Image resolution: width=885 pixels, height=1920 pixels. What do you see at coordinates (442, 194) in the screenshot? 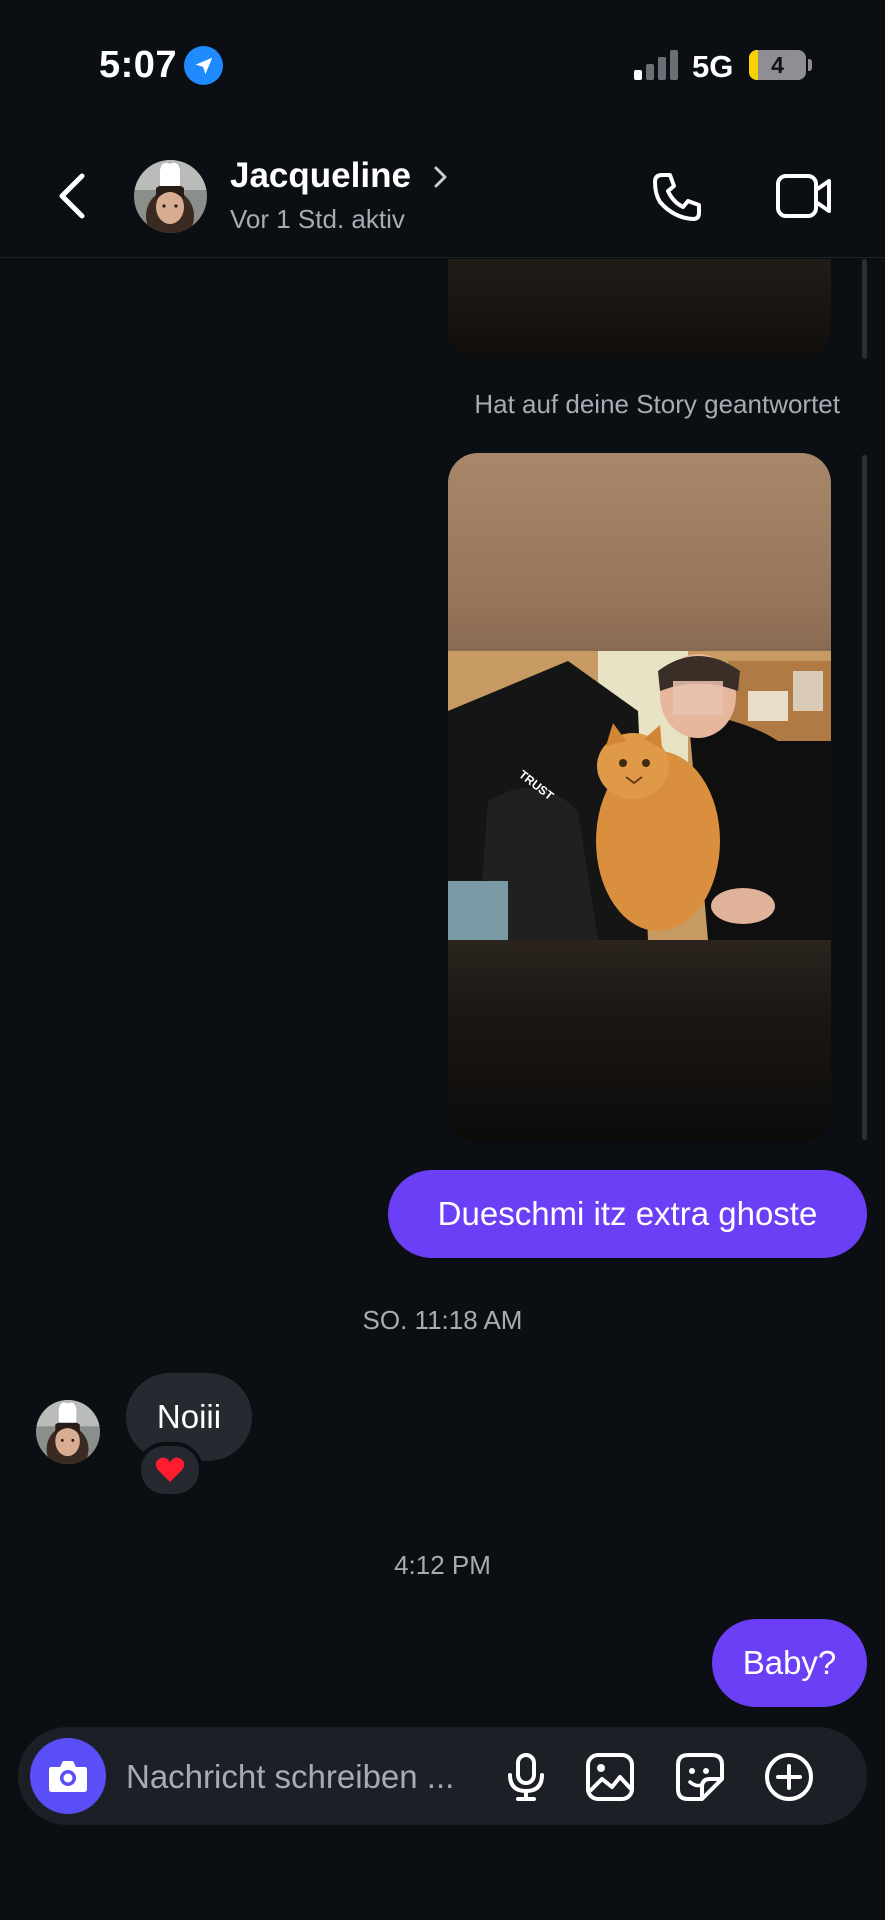
I see `conversation-header: Jacqueline Vor 1 Std. aktiv` at bounding box center [442, 194].